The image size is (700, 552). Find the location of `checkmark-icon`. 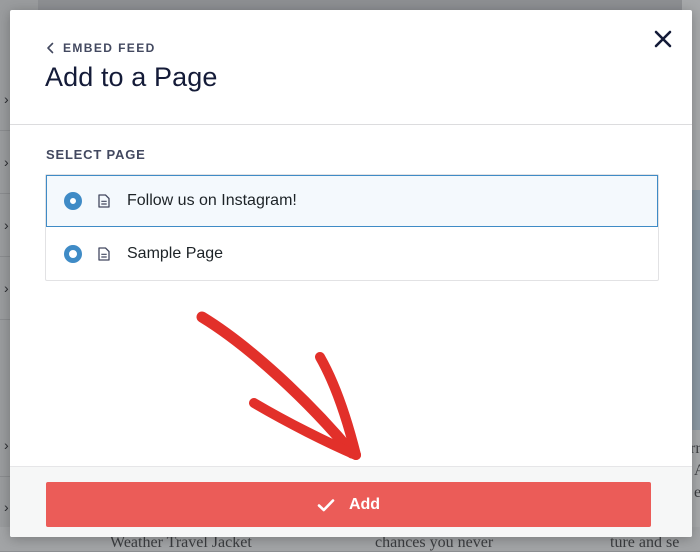

checkmark-icon is located at coordinates (326, 504).